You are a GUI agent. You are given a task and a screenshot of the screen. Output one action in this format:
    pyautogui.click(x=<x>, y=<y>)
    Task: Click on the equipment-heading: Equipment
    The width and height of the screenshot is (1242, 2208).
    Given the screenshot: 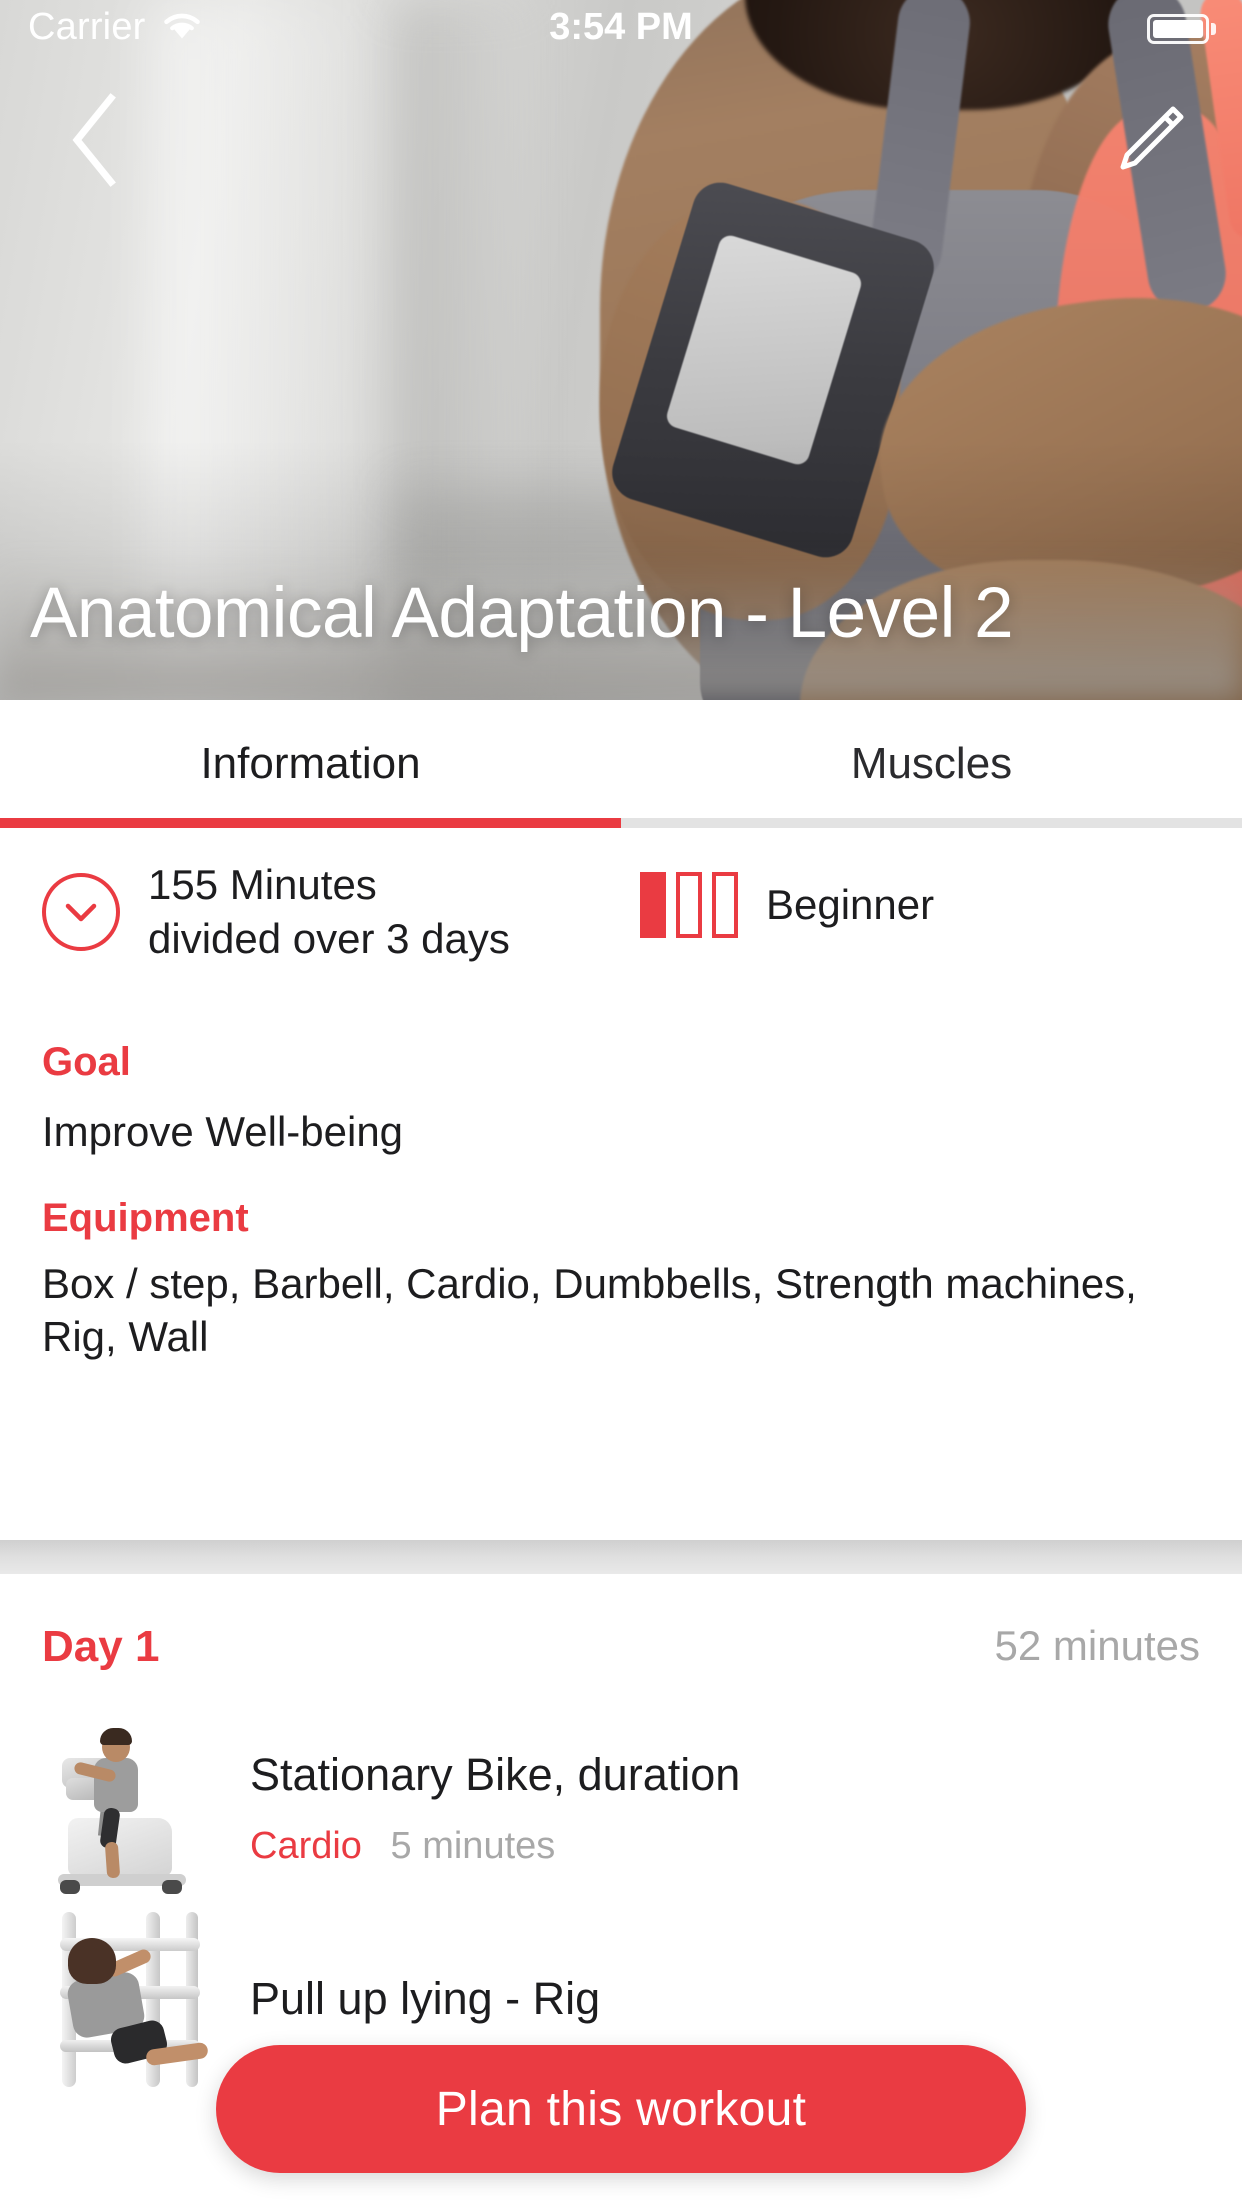 What is the action you would take?
    pyautogui.click(x=145, y=1218)
    